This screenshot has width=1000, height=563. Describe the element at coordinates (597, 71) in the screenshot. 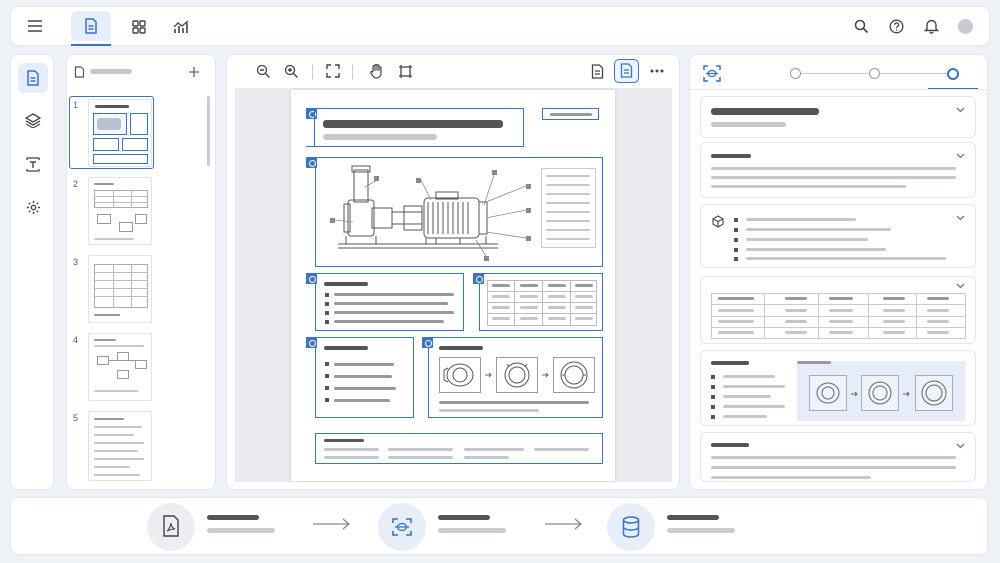

I see `page-view-icon` at that location.